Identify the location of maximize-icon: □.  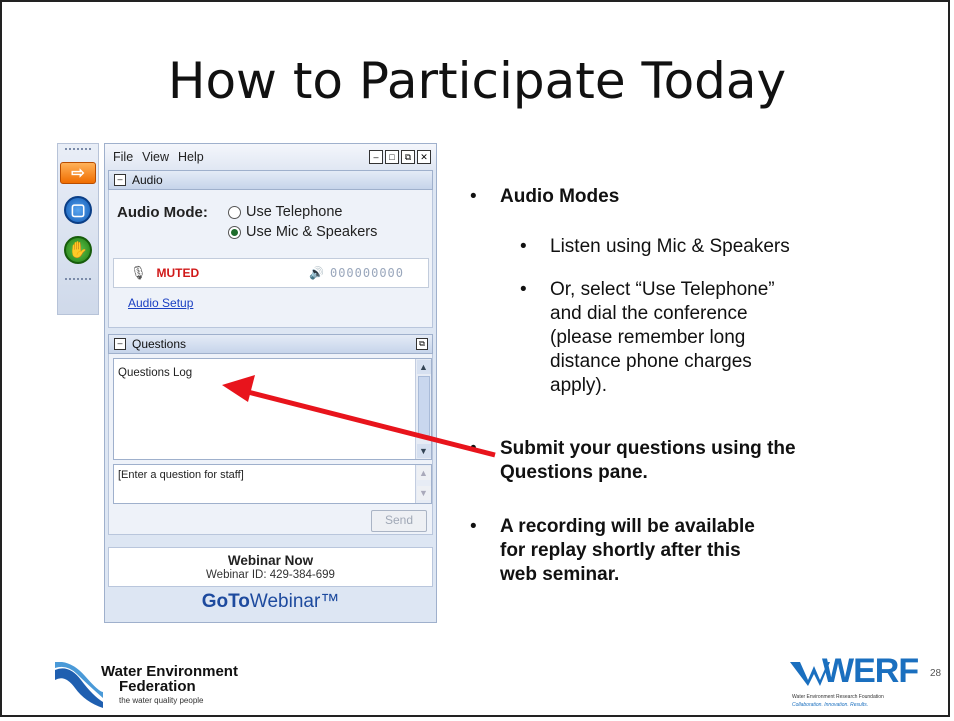
(392, 157).